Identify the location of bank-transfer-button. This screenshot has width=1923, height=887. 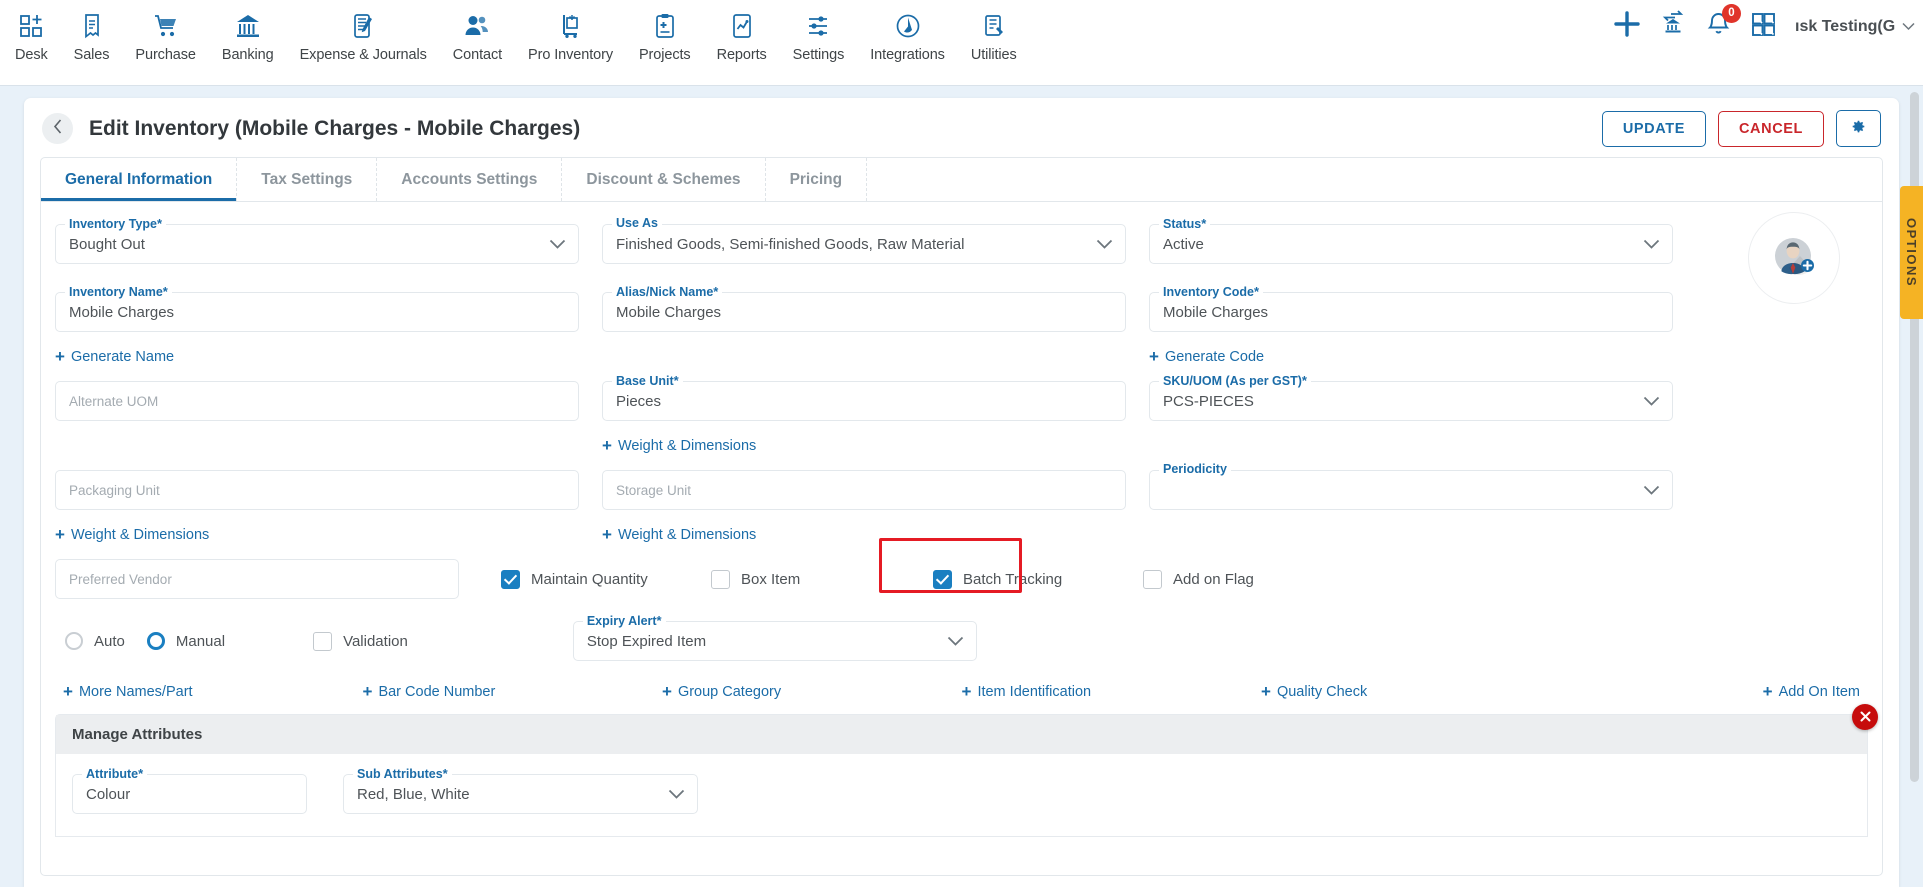
(1673, 26).